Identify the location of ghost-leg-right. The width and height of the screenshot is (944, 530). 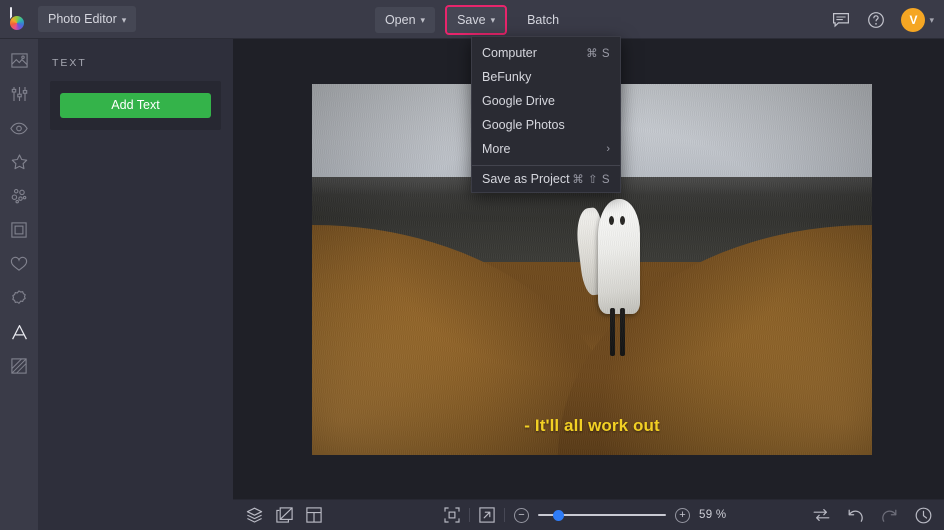
(622, 332).